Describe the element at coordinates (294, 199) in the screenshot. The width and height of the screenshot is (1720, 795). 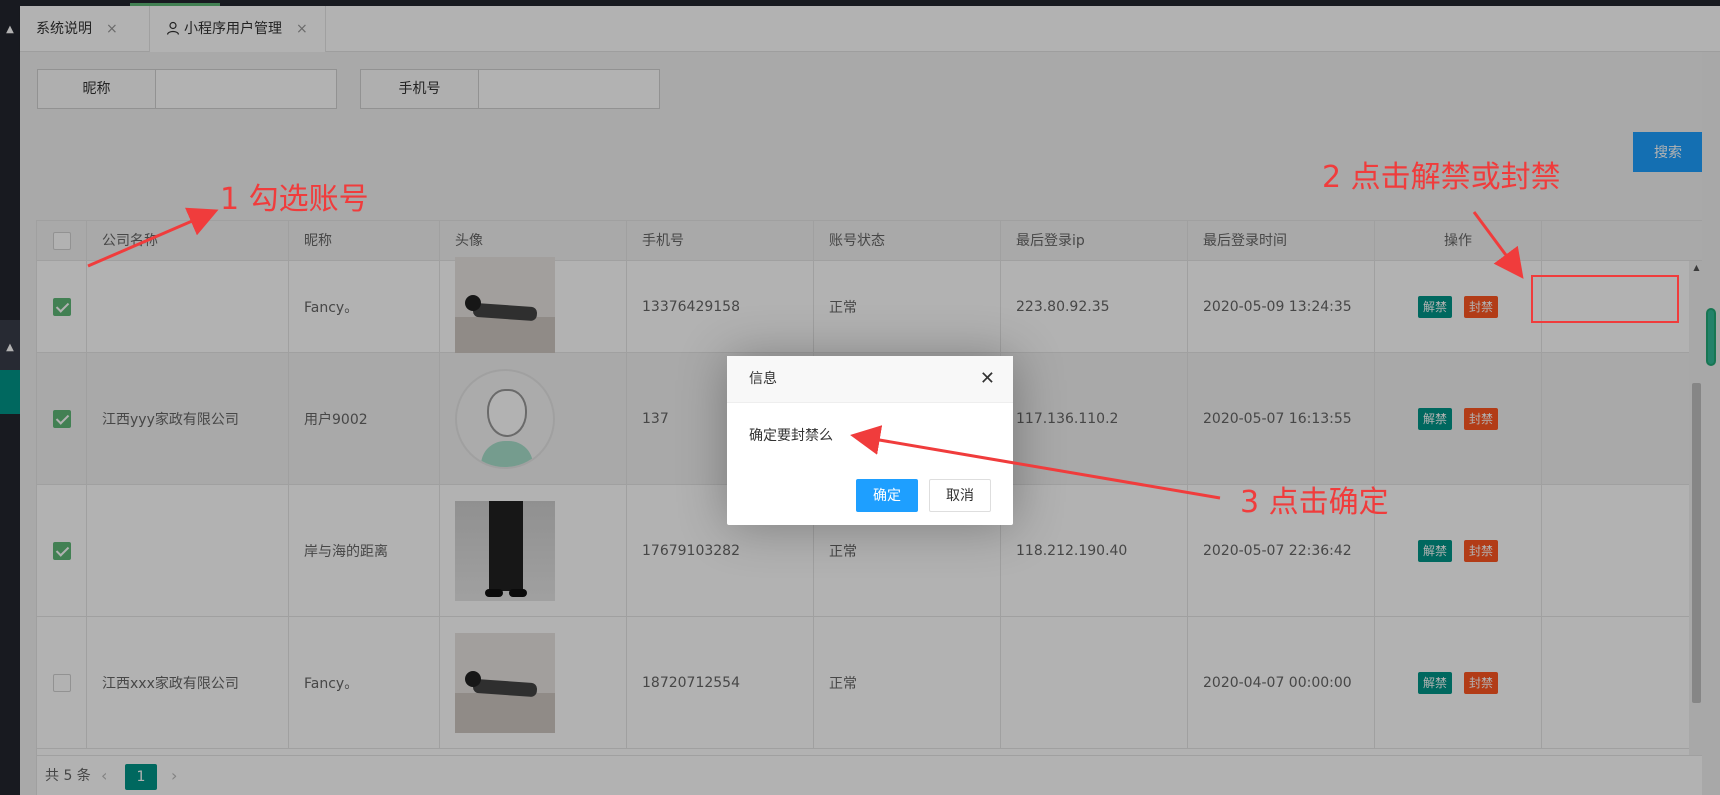
I see `annotation-step1: 1 勾选账号` at that location.